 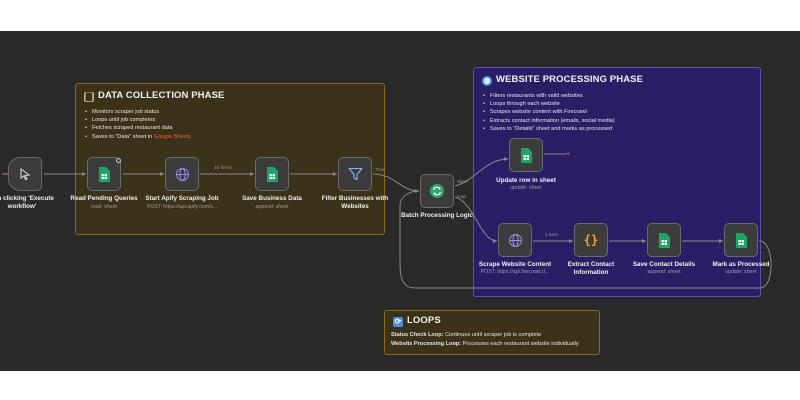 I want to click on node-label: Save Contact Details, so click(x=664, y=264).